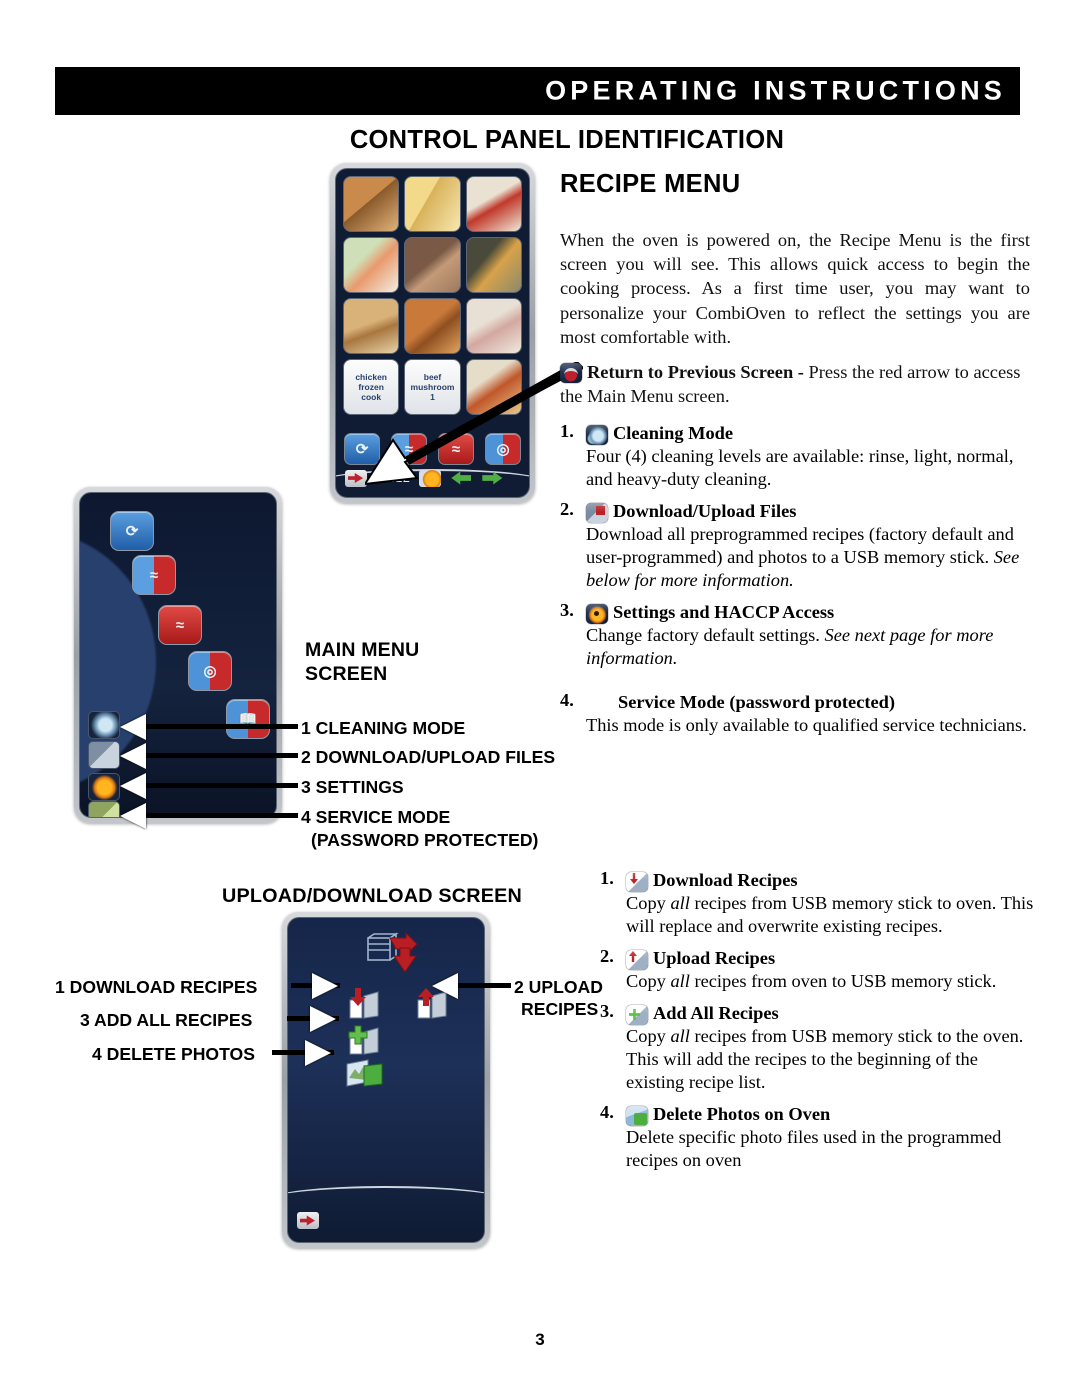 This screenshot has width=1080, height=1397. What do you see at coordinates (386, 1080) in the screenshot?
I see `upload-download-screen-panel` at bounding box center [386, 1080].